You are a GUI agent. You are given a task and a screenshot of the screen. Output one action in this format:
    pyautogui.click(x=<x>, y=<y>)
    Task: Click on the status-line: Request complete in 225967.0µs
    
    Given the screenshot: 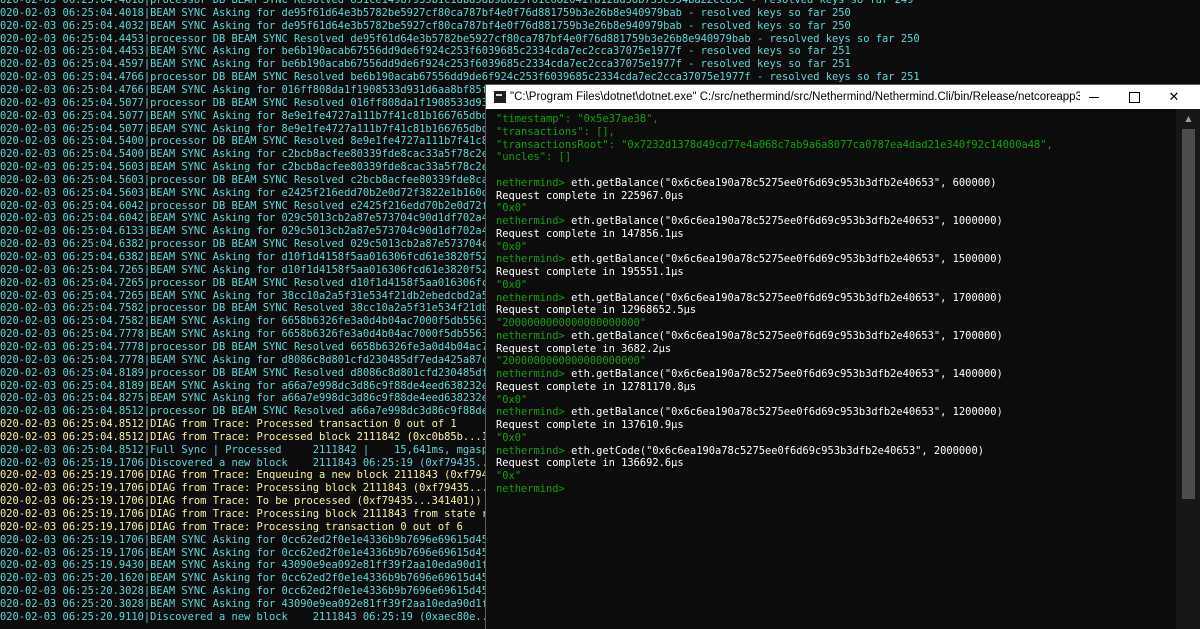 What is the action you would take?
    pyautogui.click(x=590, y=195)
    